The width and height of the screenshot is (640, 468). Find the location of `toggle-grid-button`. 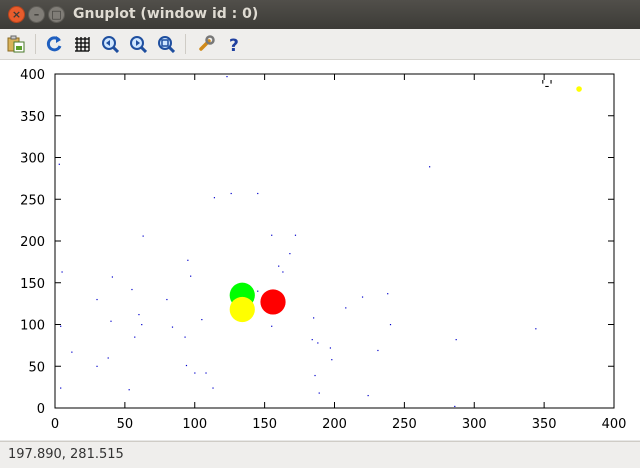

toggle-grid-button is located at coordinates (82, 44).